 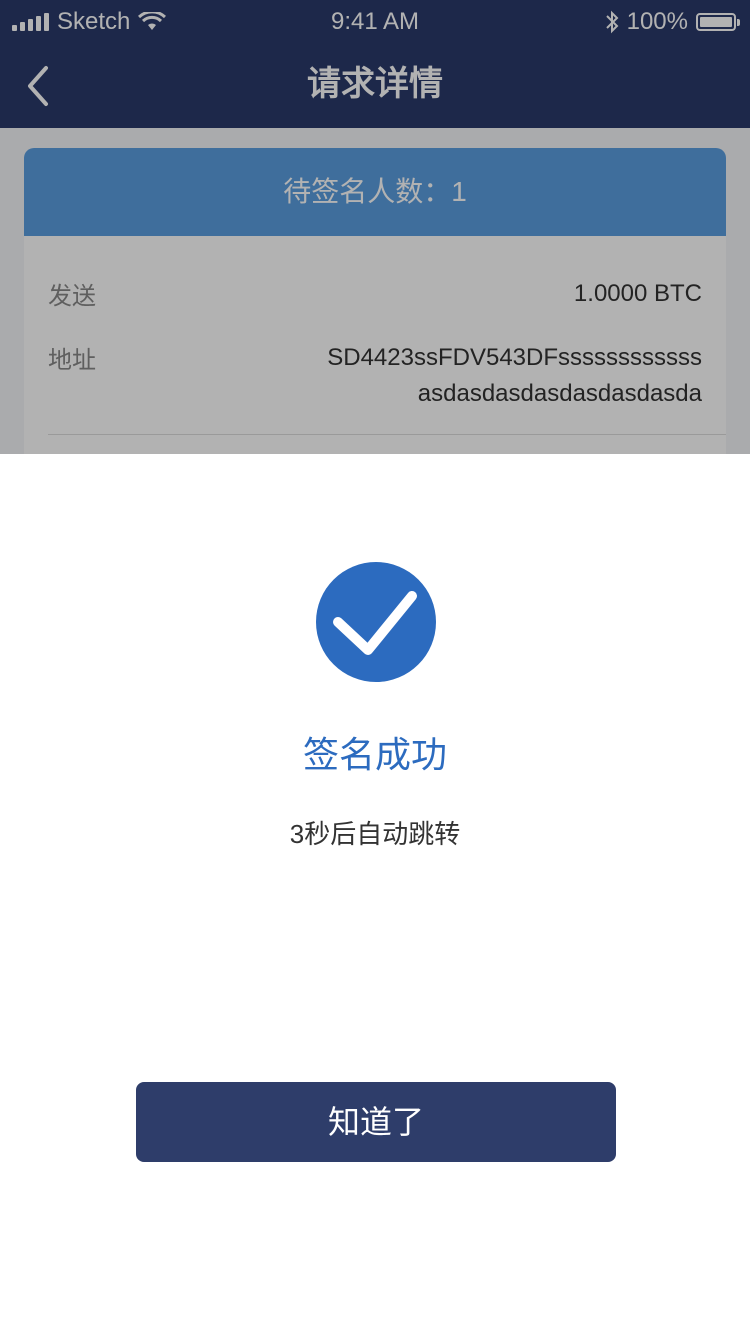 What do you see at coordinates (376, 622) in the screenshot?
I see `check-circle-icon` at bounding box center [376, 622].